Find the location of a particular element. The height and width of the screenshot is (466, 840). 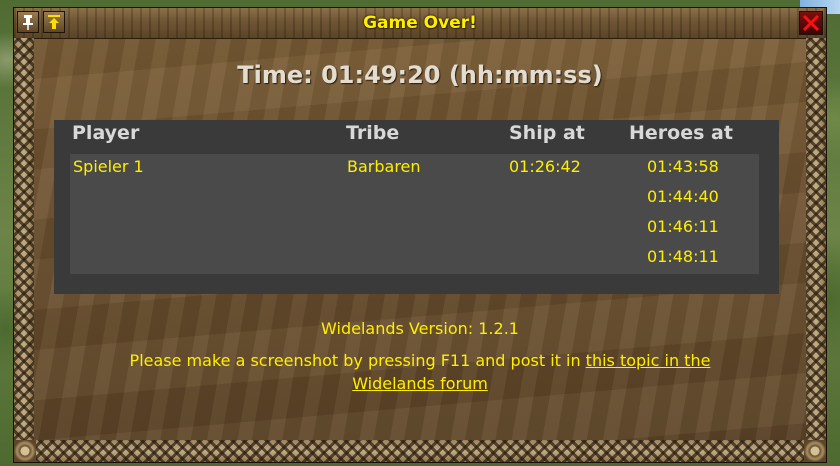

column-header-player: Player is located at coordinates (105, 133).